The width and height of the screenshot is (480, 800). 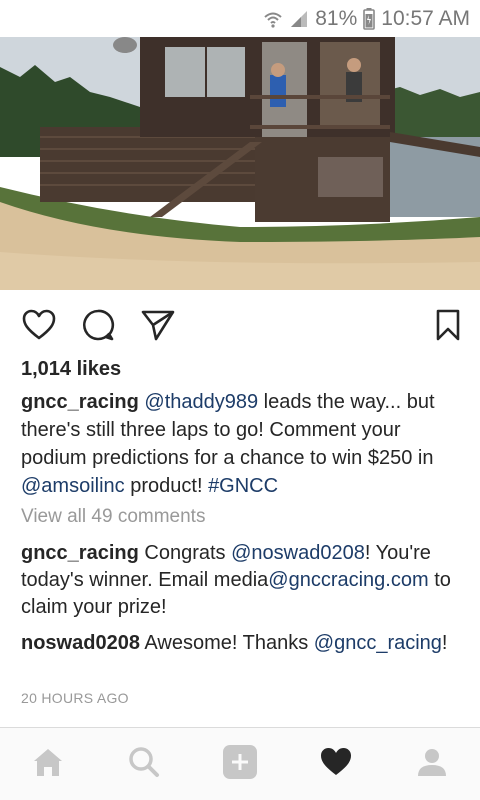 I want to click on like-button, so click(x=39, y=327).